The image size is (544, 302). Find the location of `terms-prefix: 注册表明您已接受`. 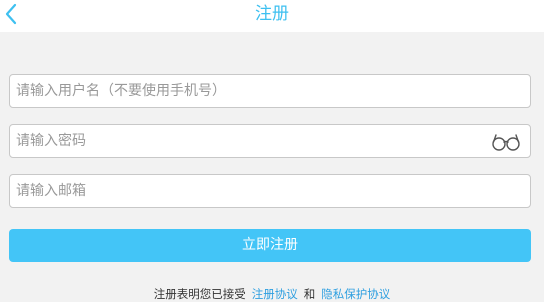

terms-prefix: 注册表明您已接受 is located at coordinates (199, 294).